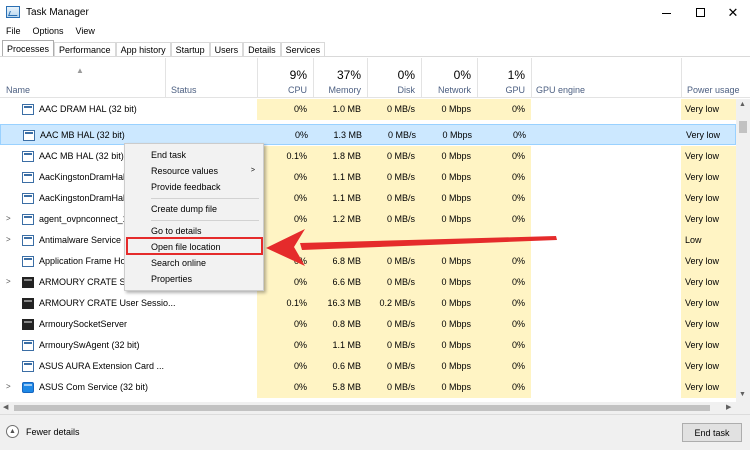 This screenshot has width=750, height=450. What do you see at coordinates (394, 303) in the screenshot?
I see `disk-cell: 0.2 MB/s` at bounding box center [394, 303].